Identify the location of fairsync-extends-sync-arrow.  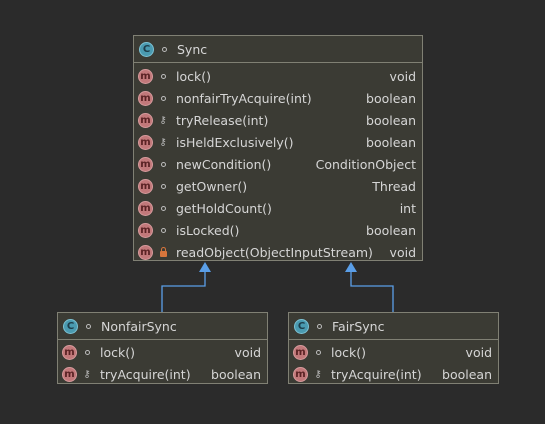
(369, 287).